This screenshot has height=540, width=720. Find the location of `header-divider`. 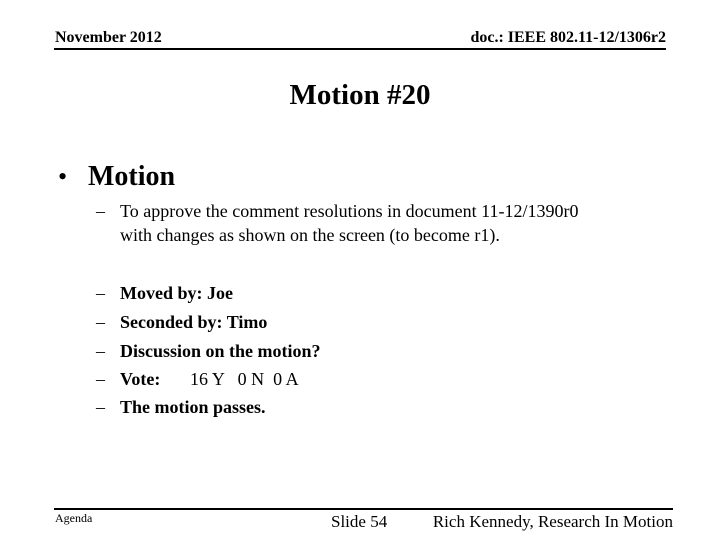

header-divider is located at coordinates (360, 49).